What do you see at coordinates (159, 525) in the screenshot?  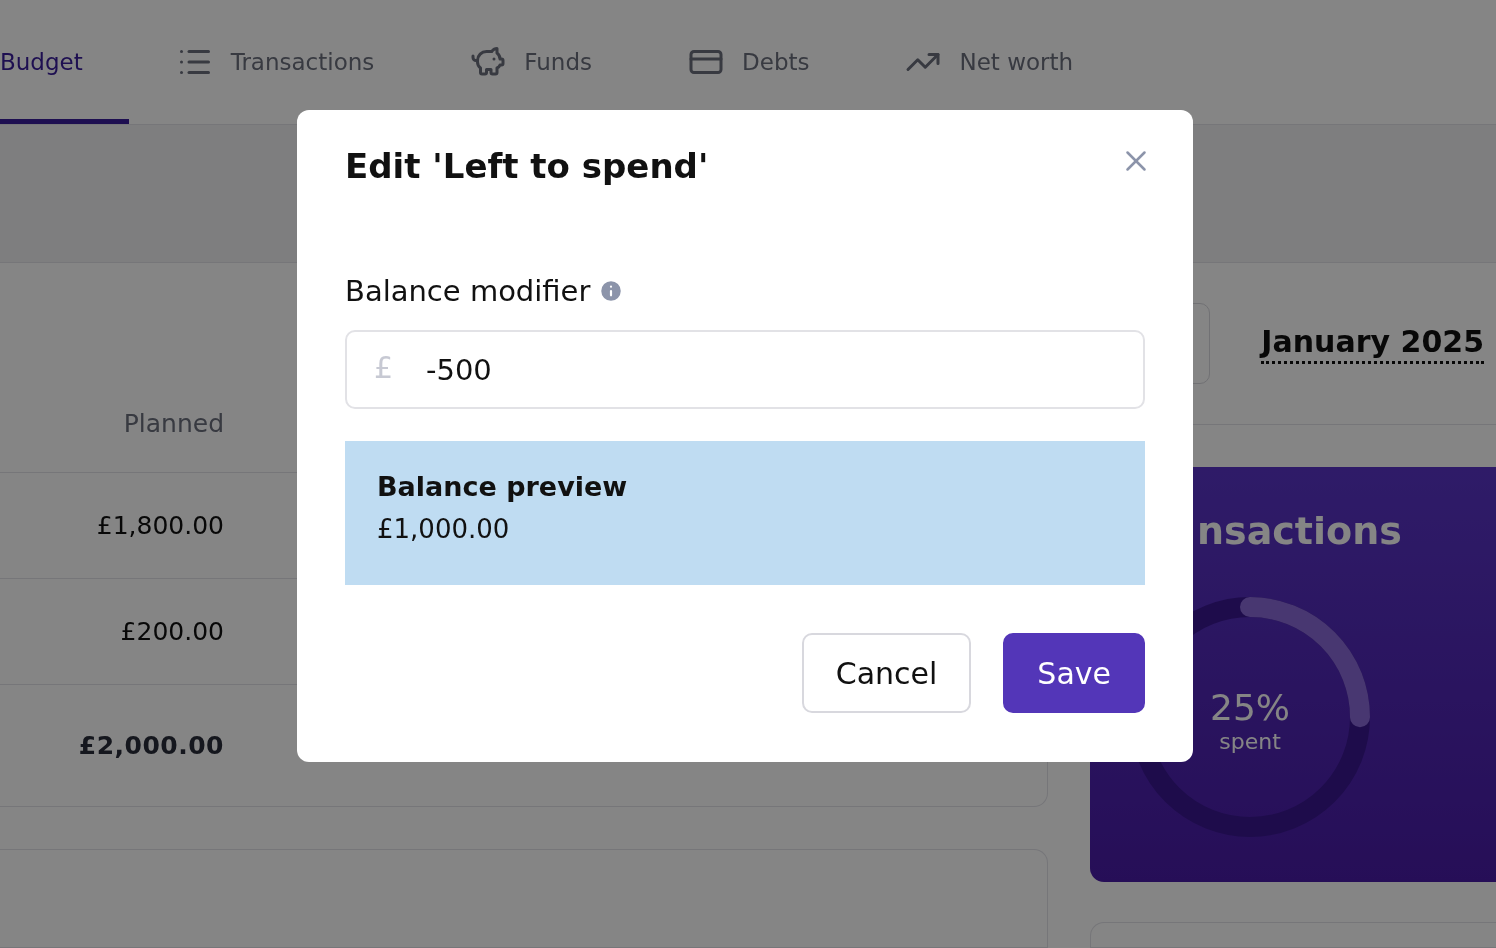 I see `table-cell-text: £1,800.00` at bounding box center [159, 525].